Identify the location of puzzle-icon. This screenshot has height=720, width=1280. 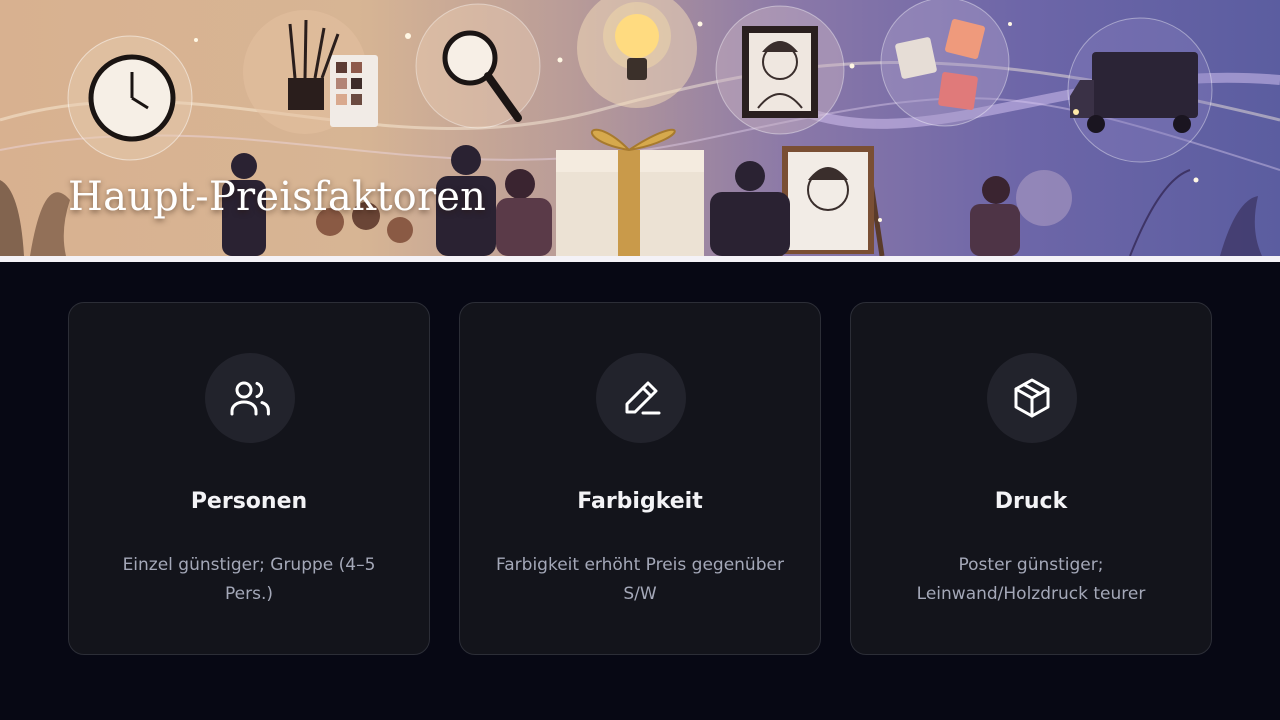
(945, 63).